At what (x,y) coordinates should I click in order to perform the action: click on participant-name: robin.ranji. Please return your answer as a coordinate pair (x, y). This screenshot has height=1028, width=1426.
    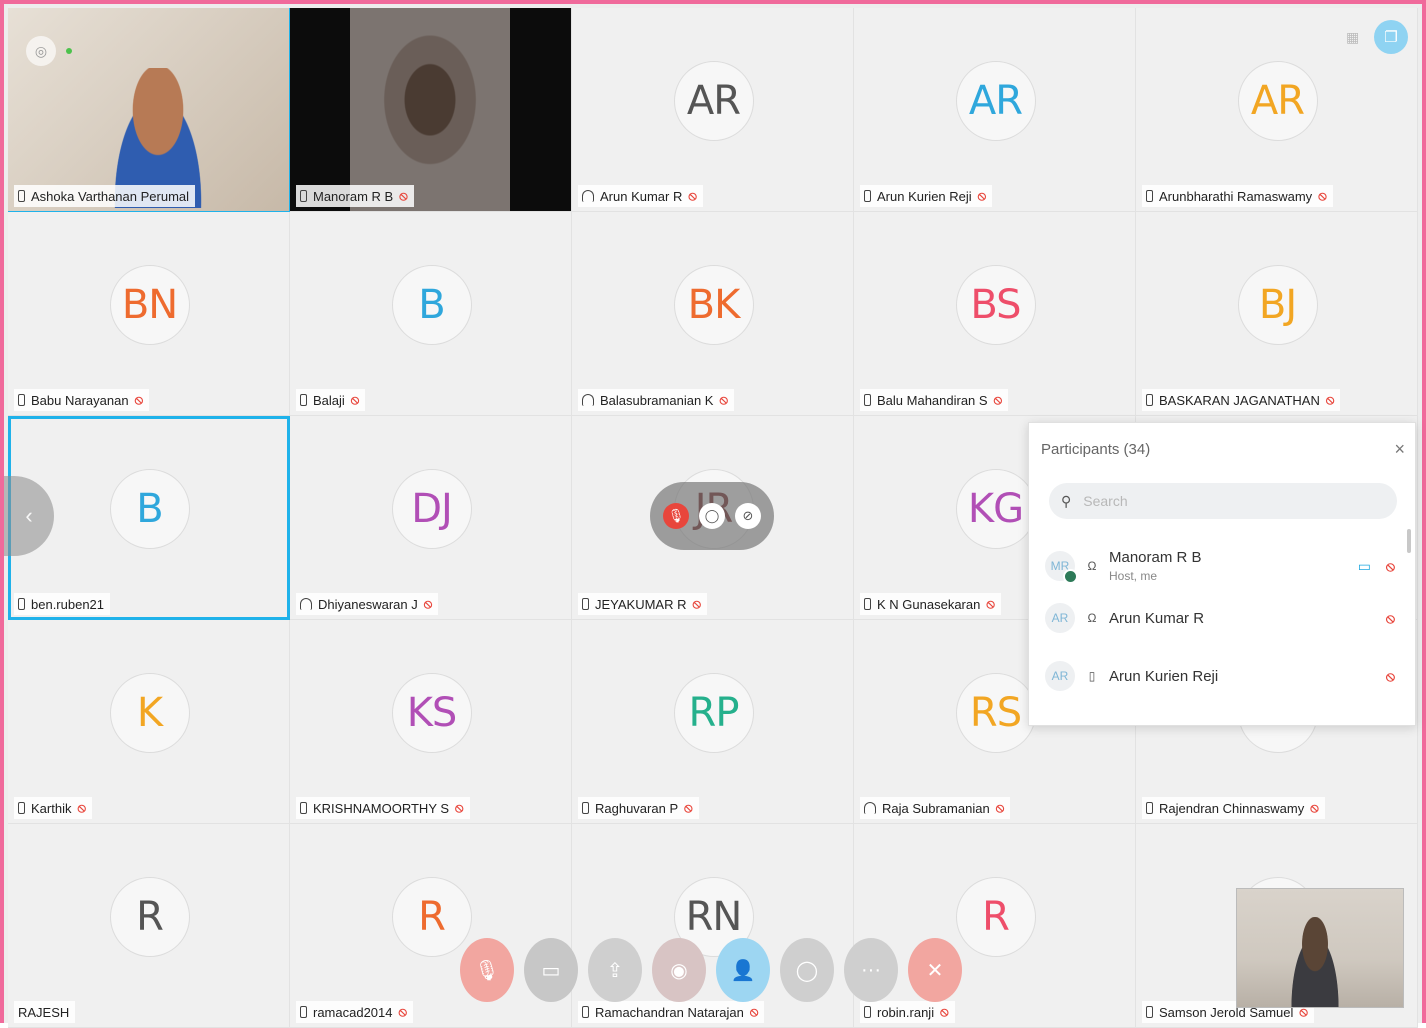
    Looking at the image, I should click on (906, 1012).